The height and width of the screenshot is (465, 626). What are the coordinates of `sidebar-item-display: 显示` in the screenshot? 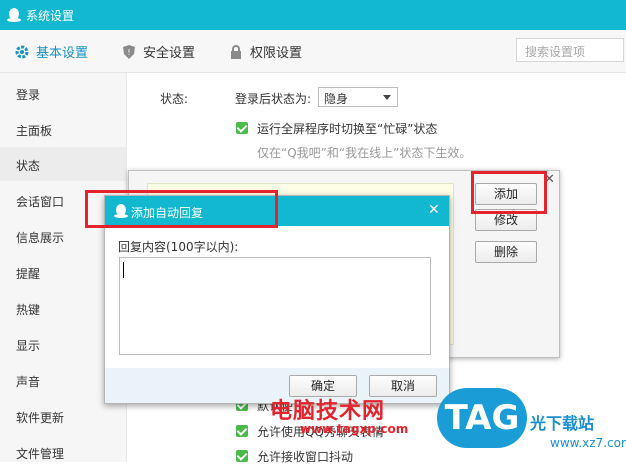 It's located at (28, 345).